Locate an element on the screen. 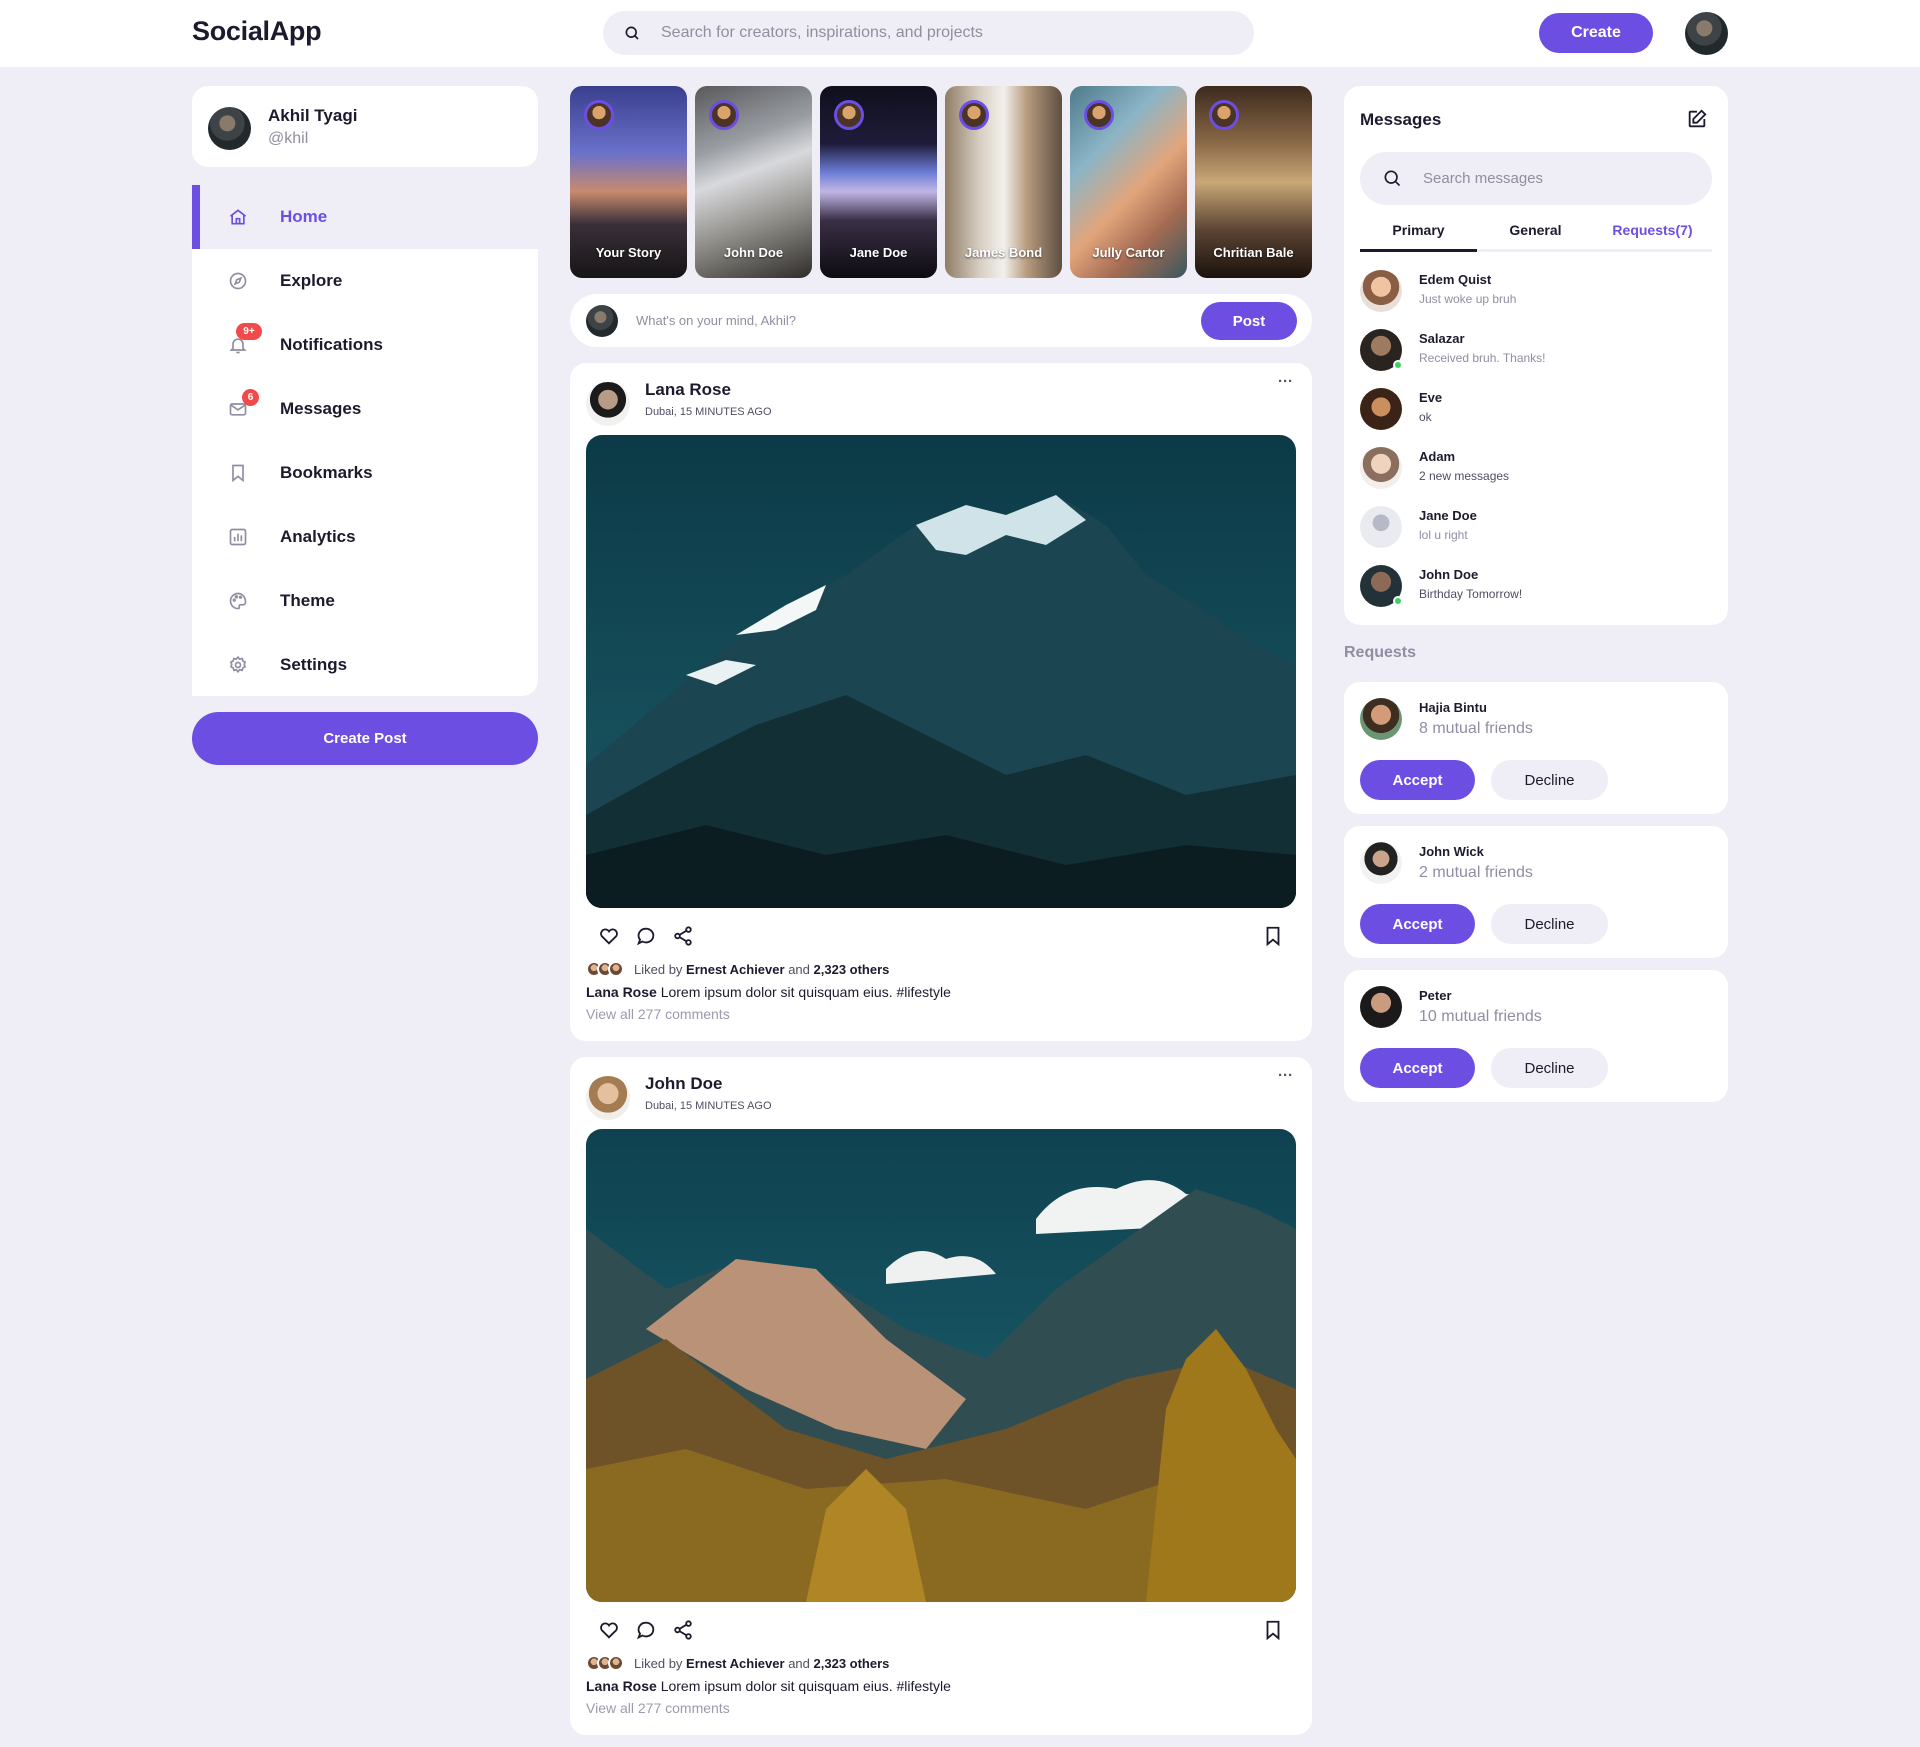 The width and height of the screenshot is (1920, 1747). compose-icon is located at coordinates (1697, 119).